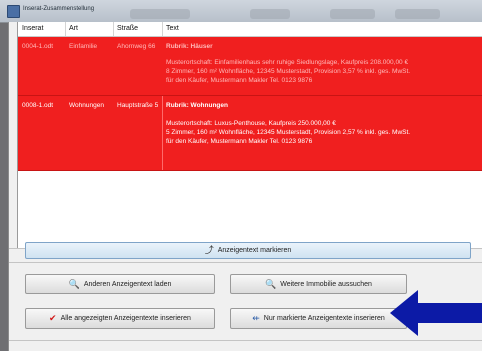 The width and height of the screenshot is (482, 351). I want to click on column-header-art: Art, so click(73, 28).